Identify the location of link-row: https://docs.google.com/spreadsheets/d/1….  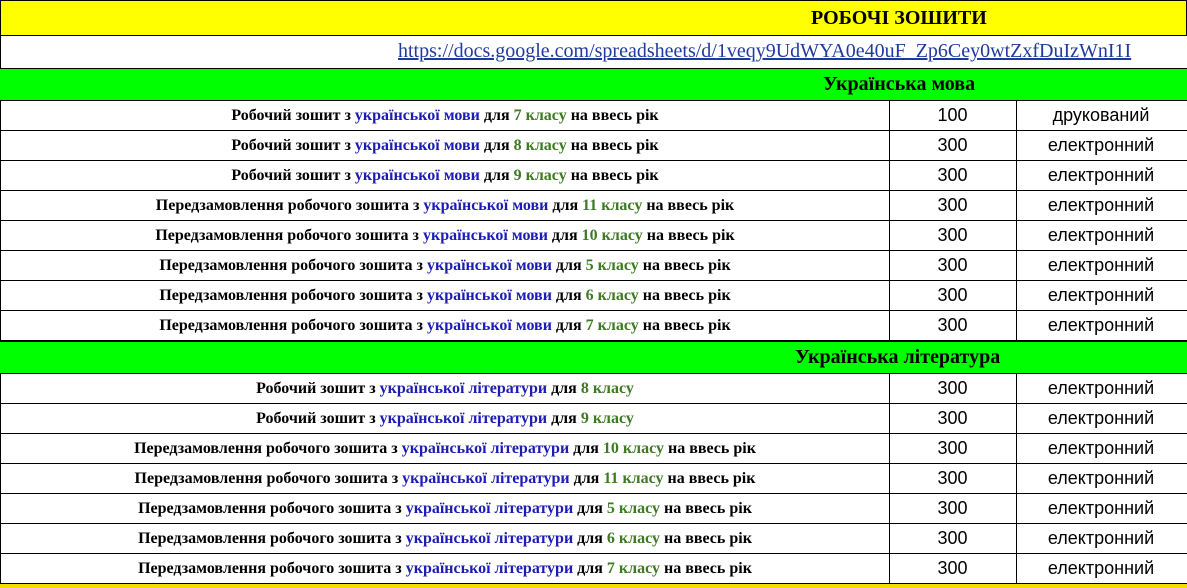
(593, 52).